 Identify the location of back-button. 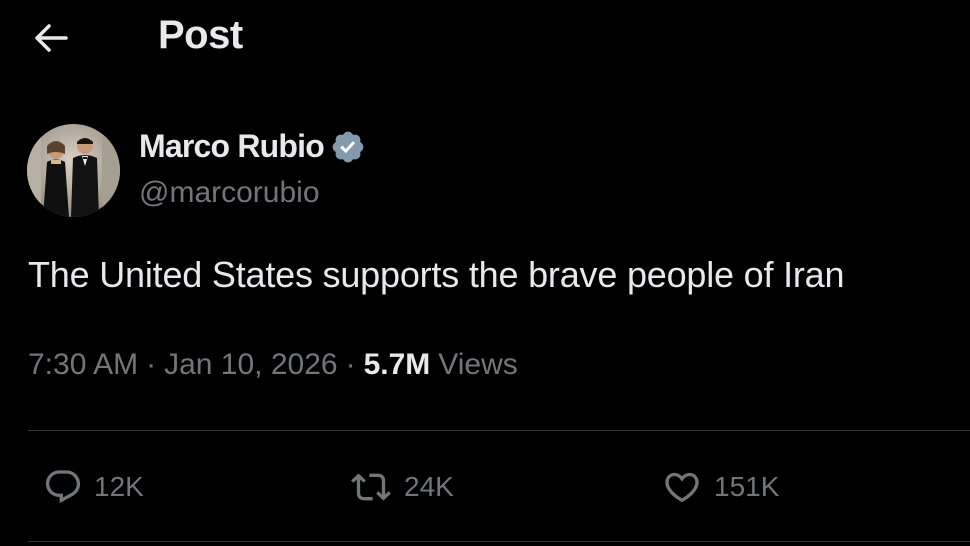
(51, 38).